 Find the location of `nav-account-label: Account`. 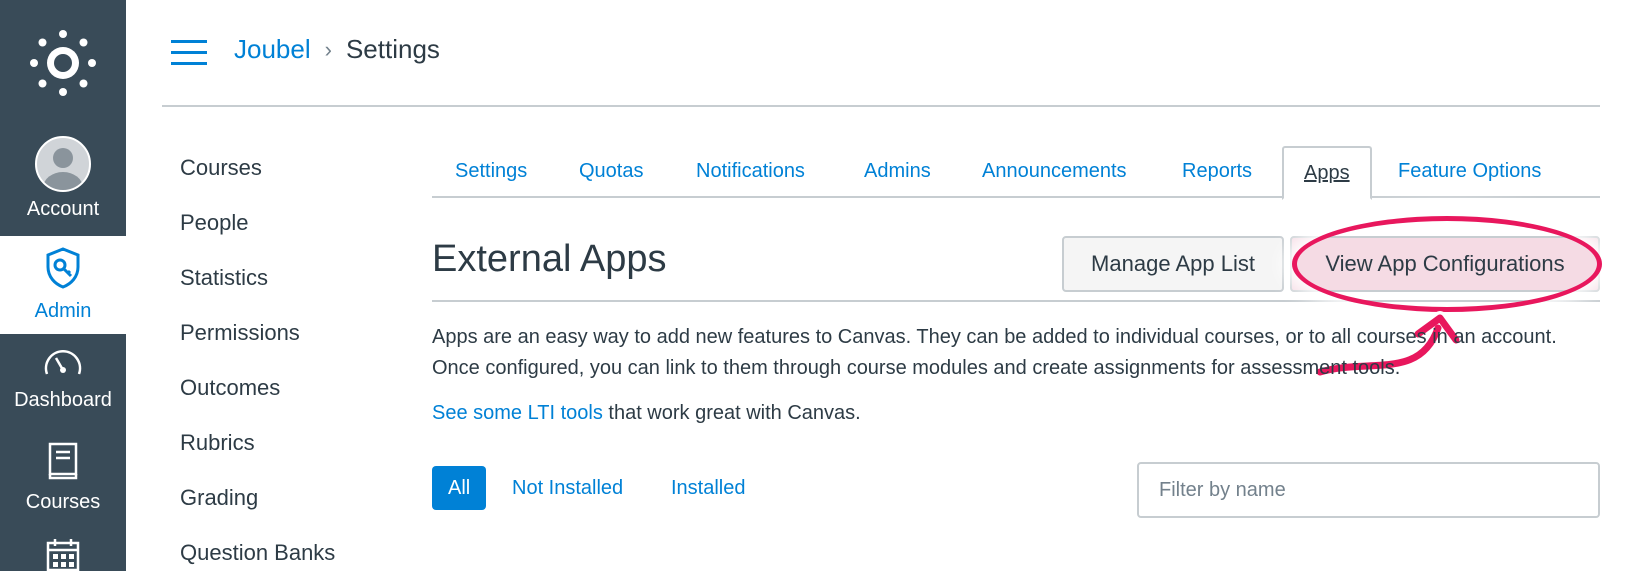

nav-account-label: Account is located at coordinates (63, 209).